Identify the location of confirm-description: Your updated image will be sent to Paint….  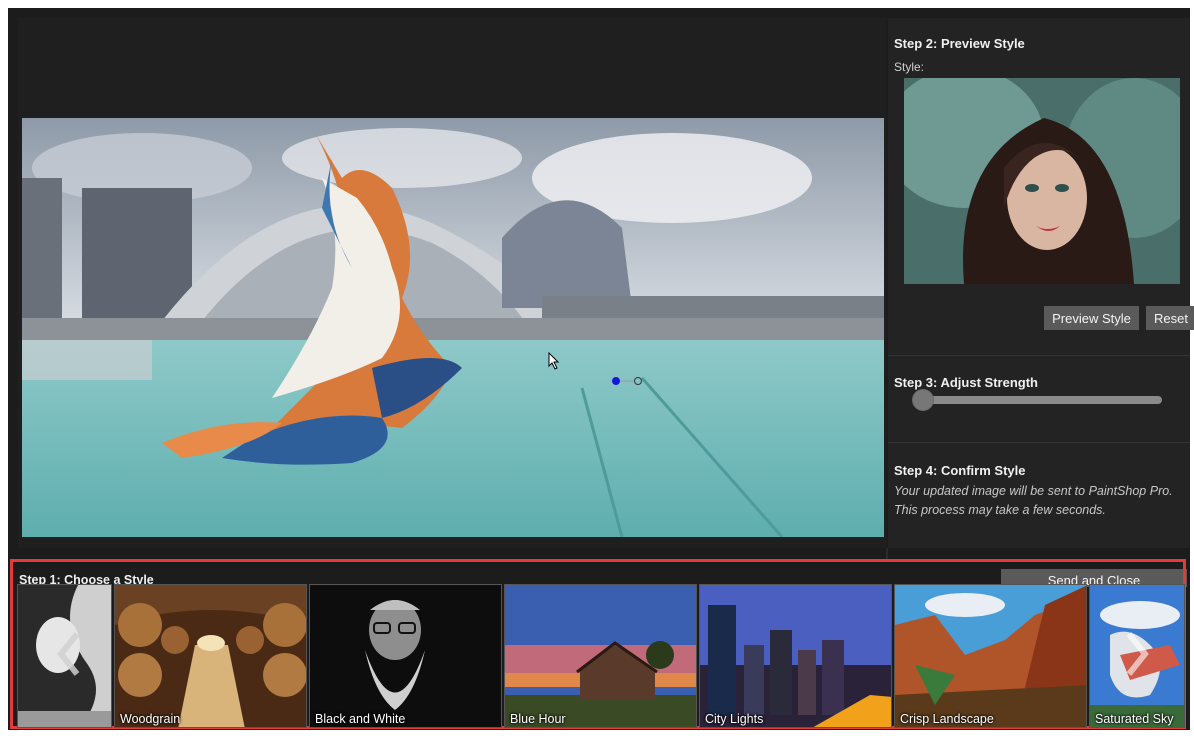
(1033, 500).